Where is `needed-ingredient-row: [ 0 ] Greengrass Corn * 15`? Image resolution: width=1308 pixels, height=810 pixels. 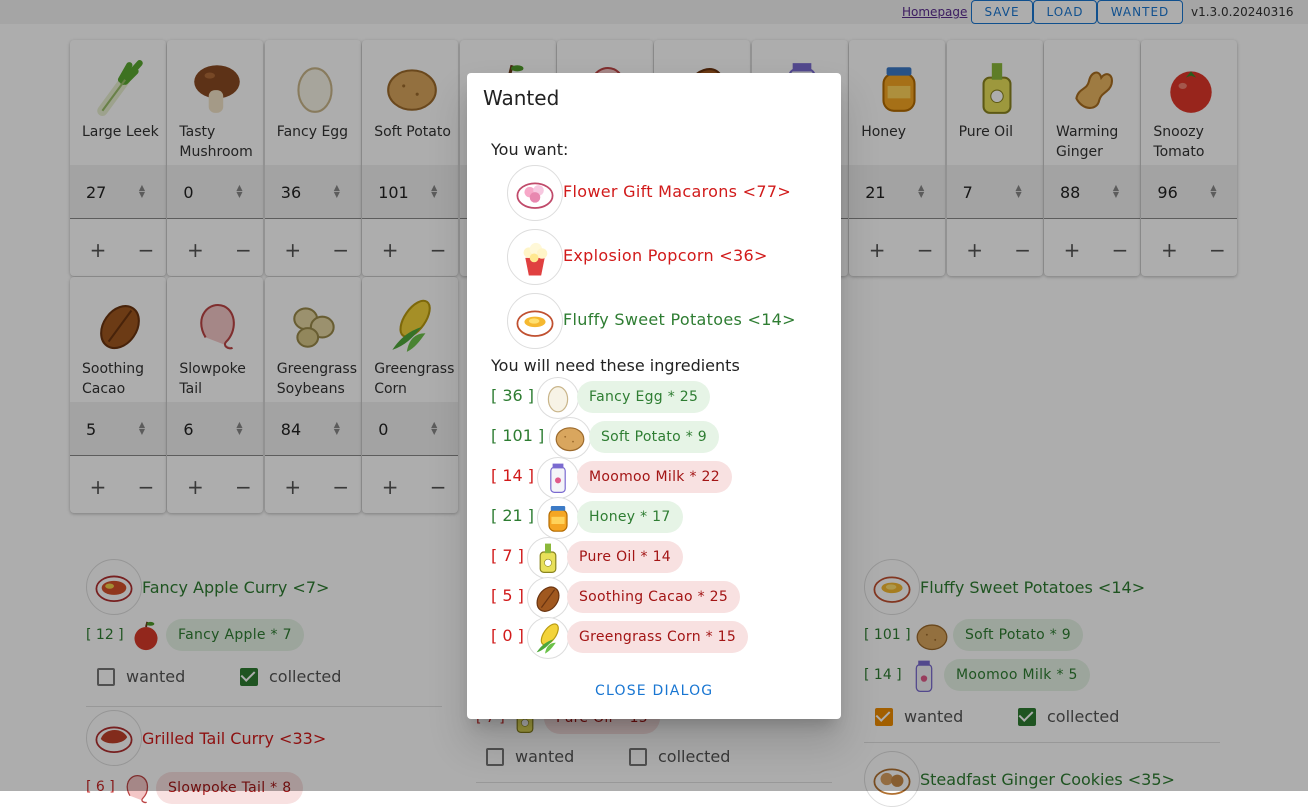
needed-ingredient-row: [ 0 ] Greengrass Corn * 15 is located at coordinates (656, 638).